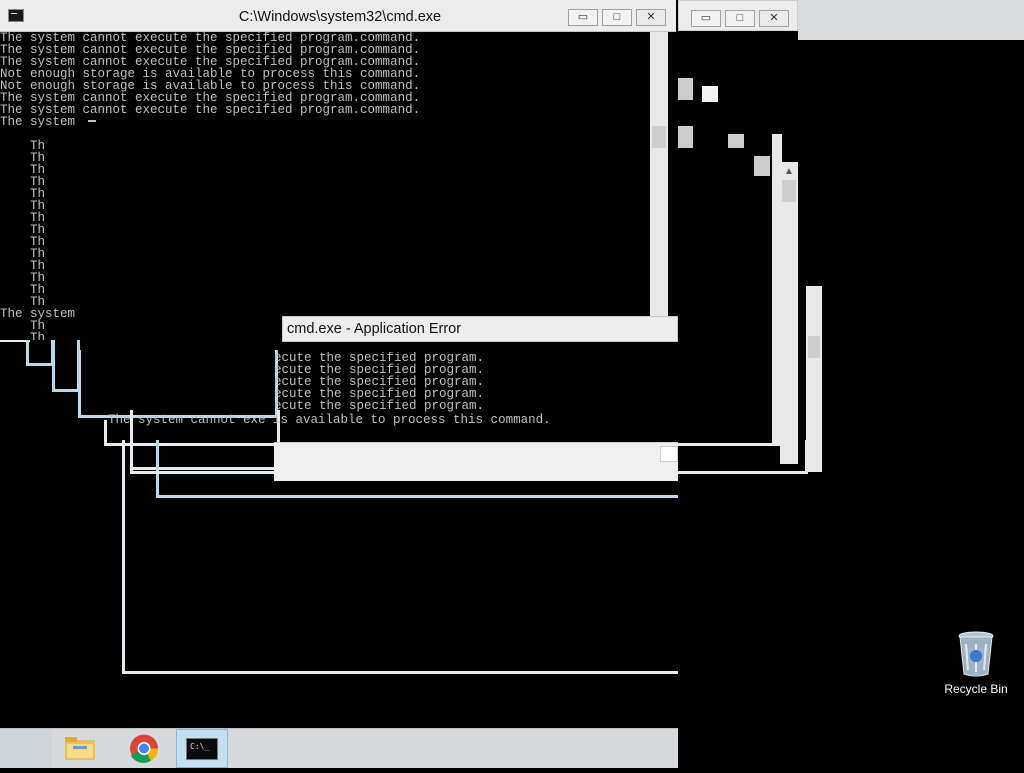 The image size is (1024, 773). I want to click on taskbar-unpainted, so click(851, 748).